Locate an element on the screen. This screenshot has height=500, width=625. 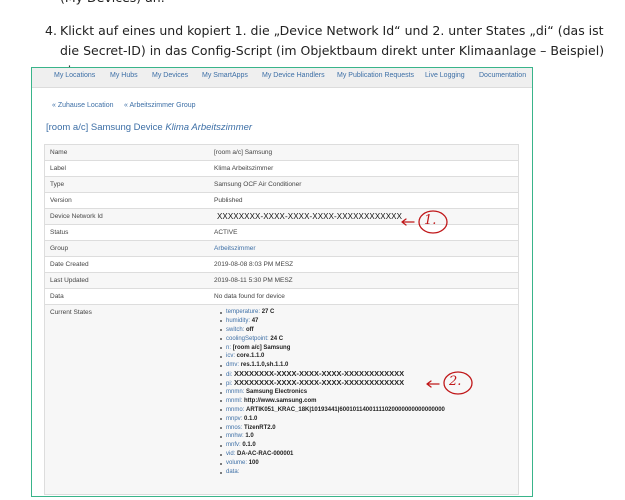
annotation-1-label: 1. is located at coordinates (430, 220).